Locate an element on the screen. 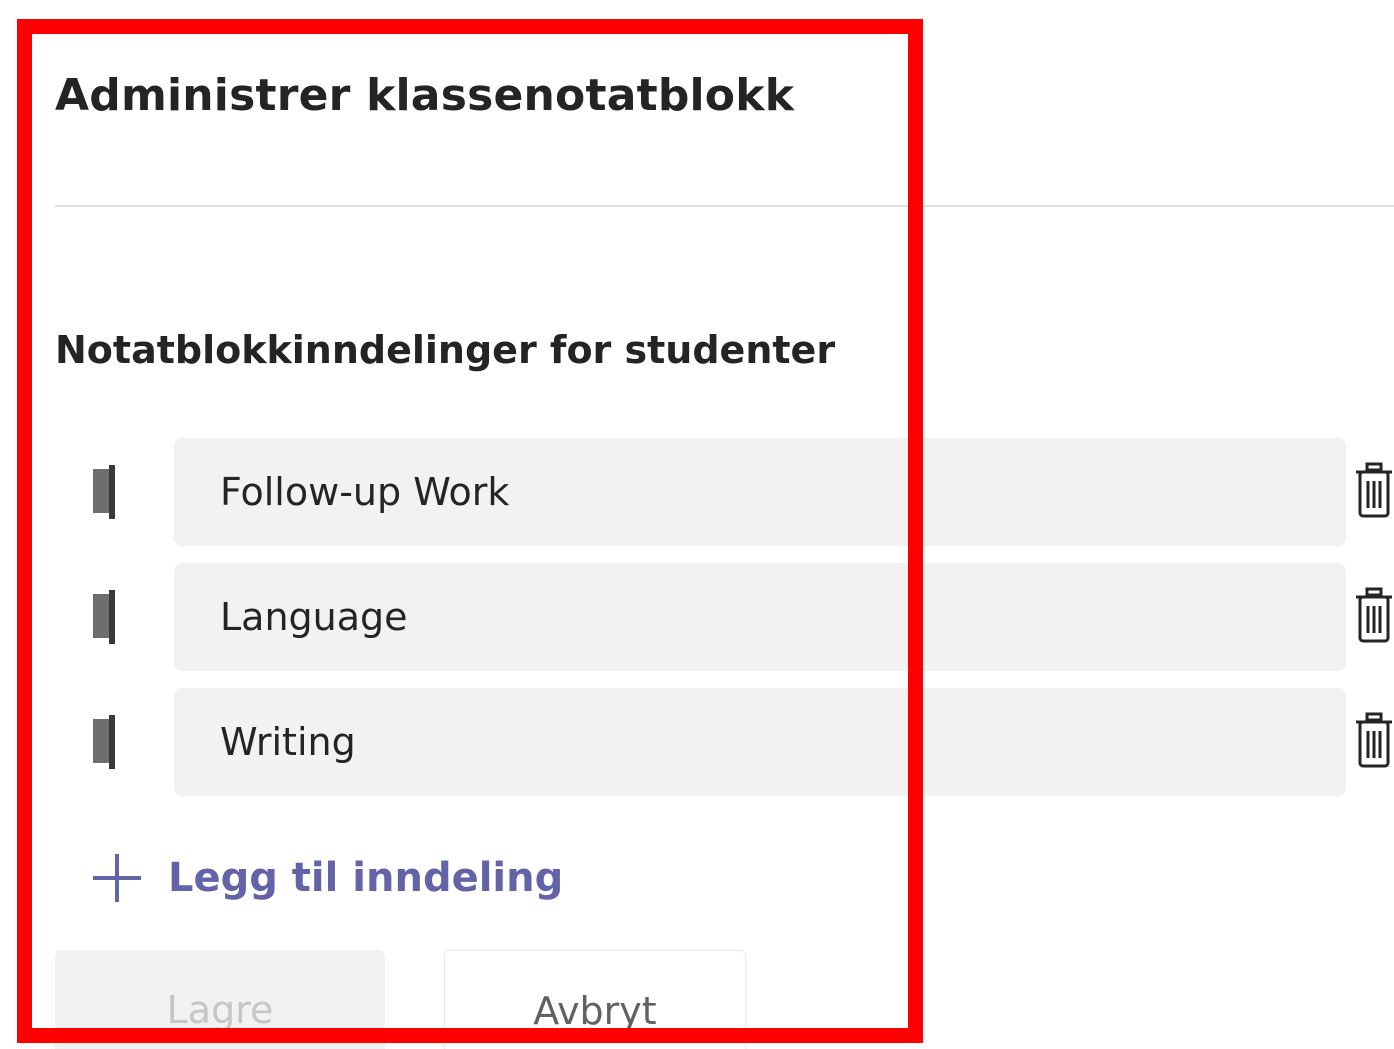 The image size is (1394, 1049). plus-icon is located at coordinates (117, 878).